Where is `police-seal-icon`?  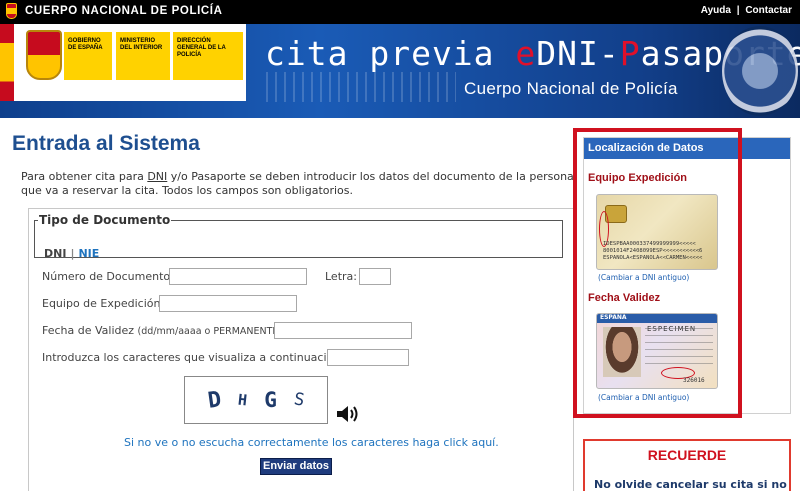
police-seal-icon is located at coordinates (760, 71).